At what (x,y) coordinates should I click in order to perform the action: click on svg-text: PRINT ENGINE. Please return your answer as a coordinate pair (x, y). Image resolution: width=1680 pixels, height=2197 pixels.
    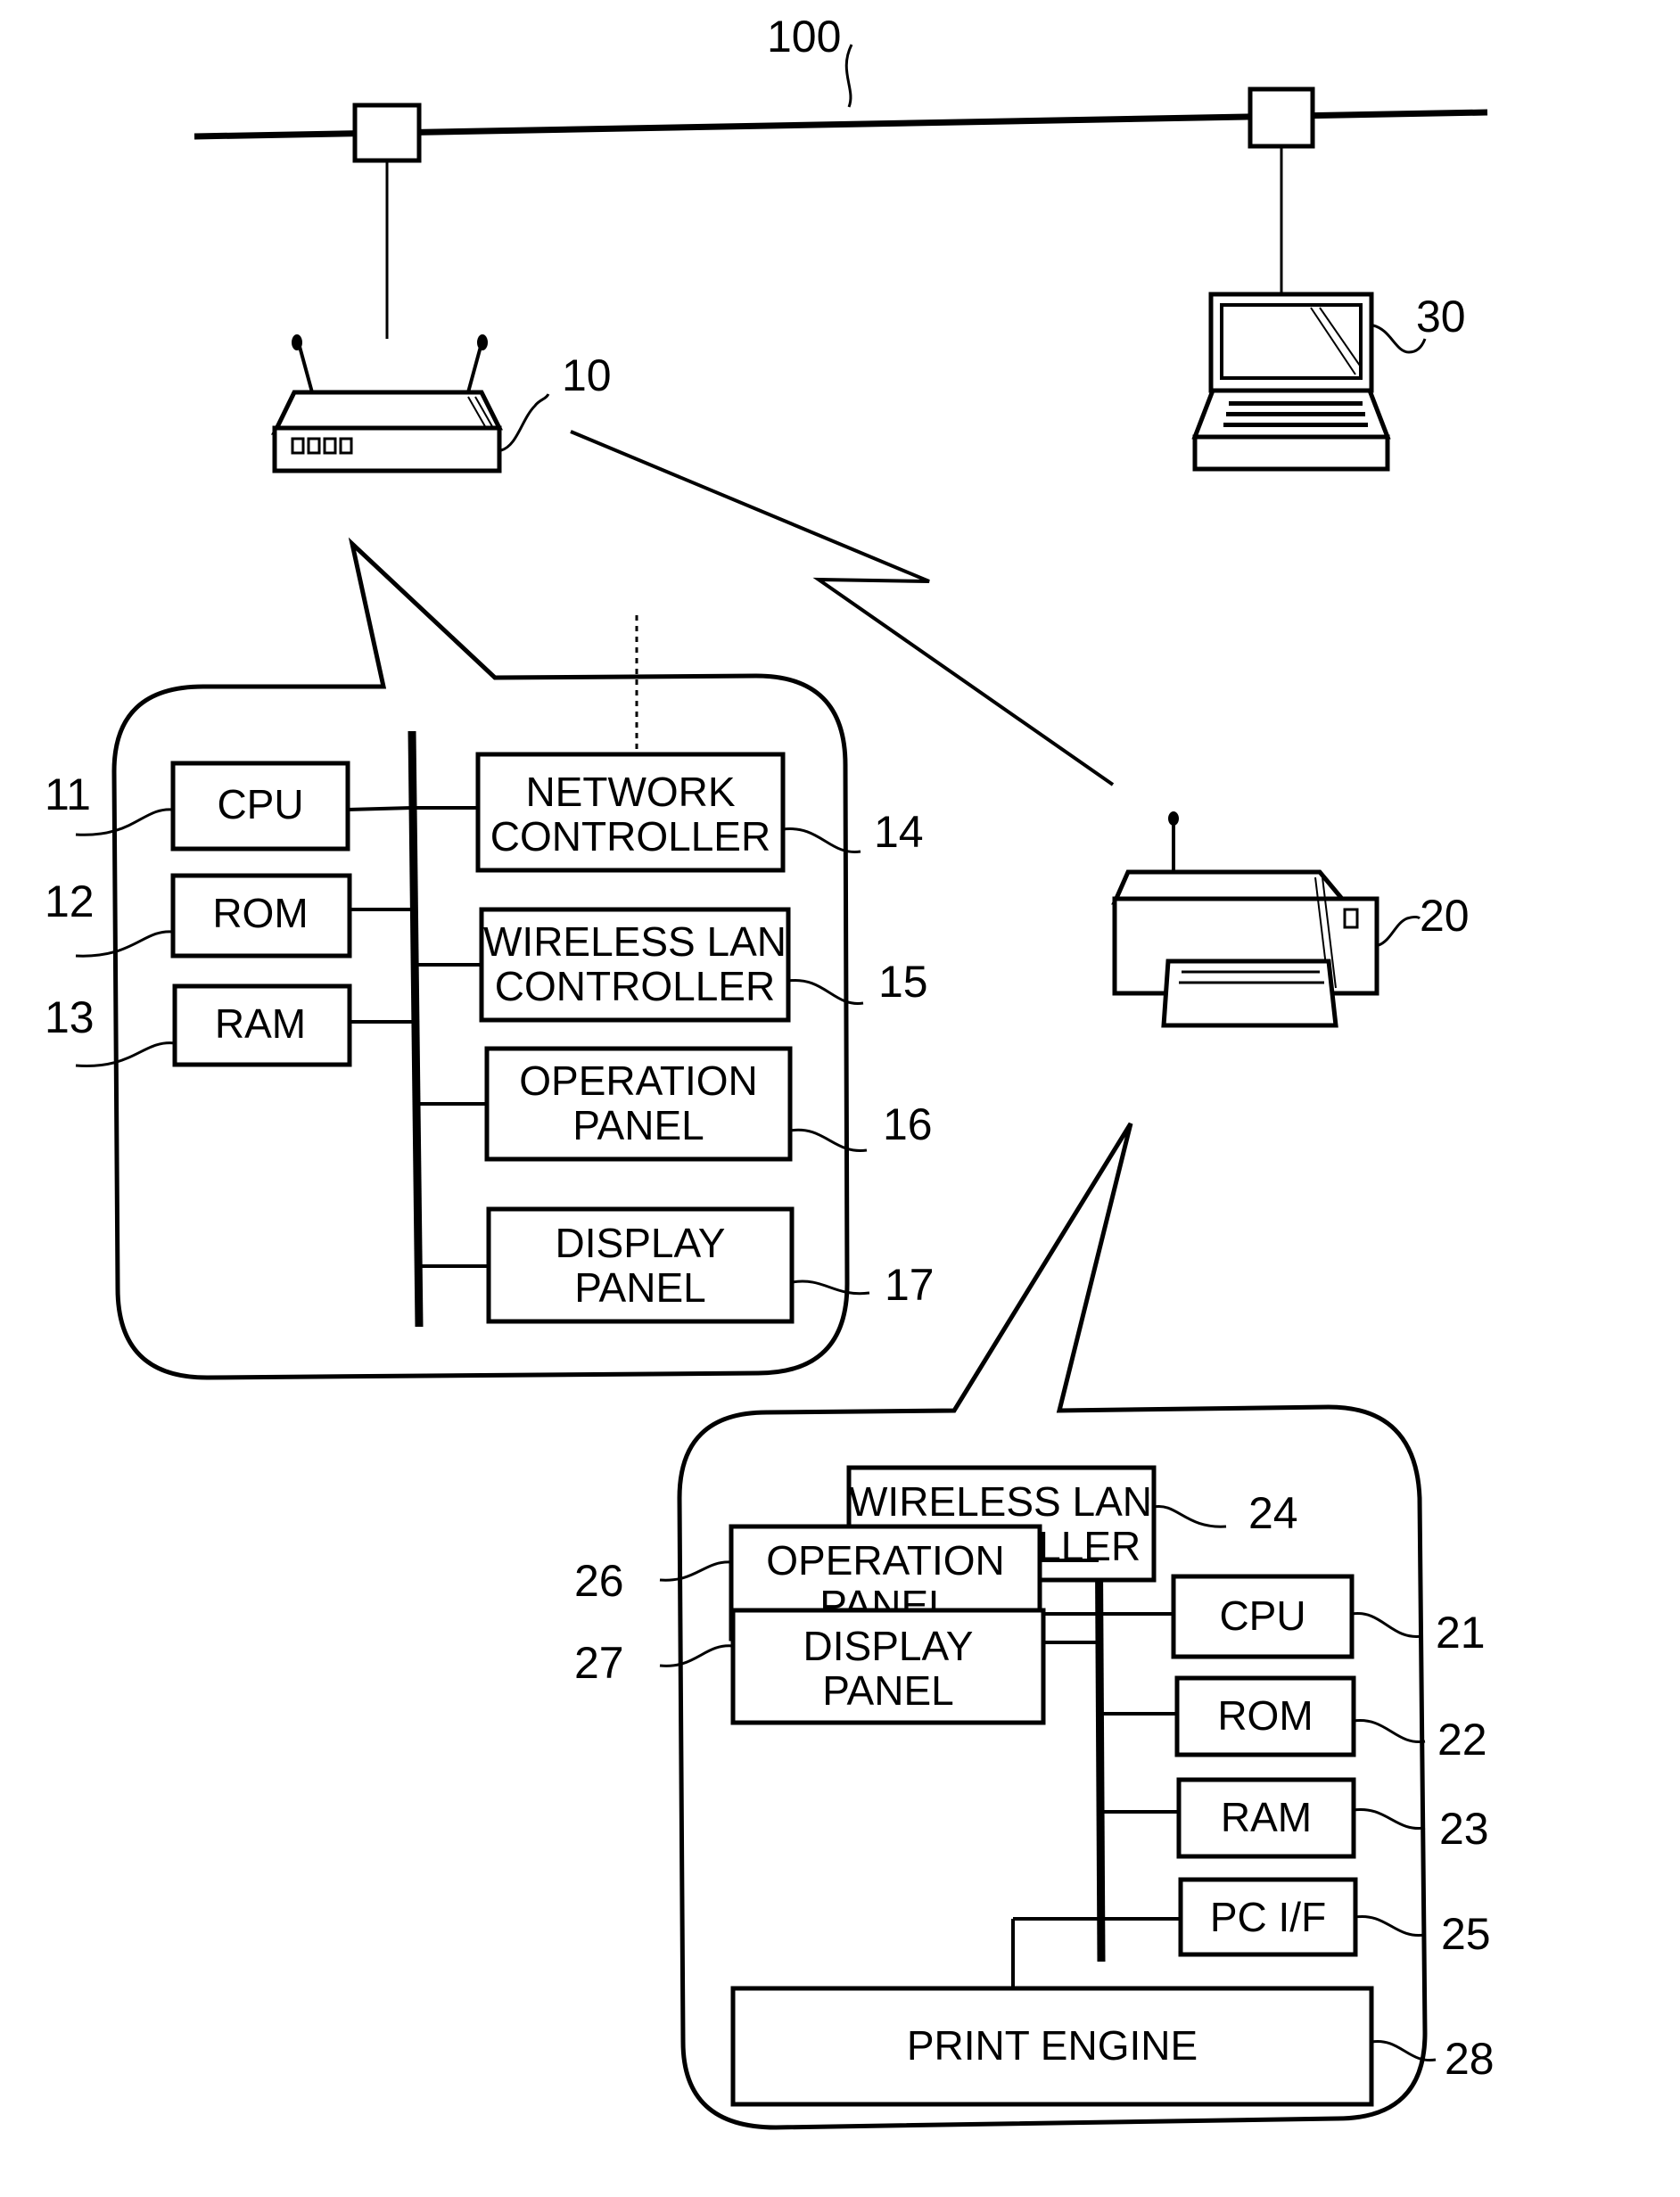
    Looking at the image, I should click on (1052, 2045).